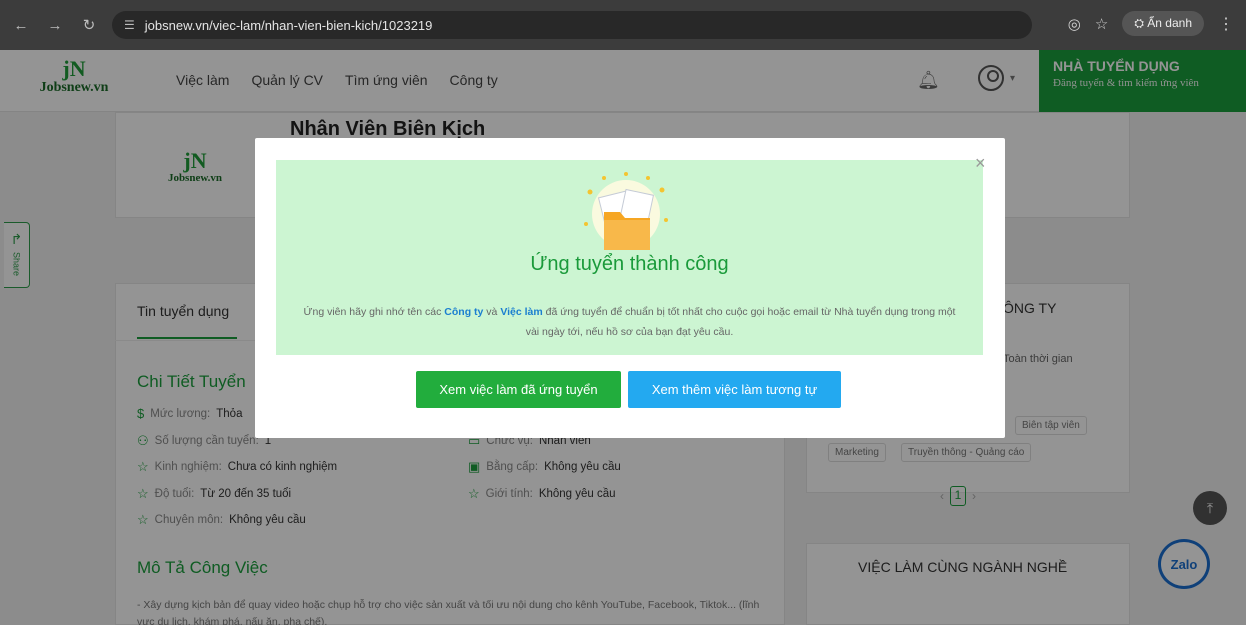  Describe the element at coordinates (734, 389) in the screenshot. I see `view-similar-jobs-button: Xem thêm việc làm tương tự` at that location.